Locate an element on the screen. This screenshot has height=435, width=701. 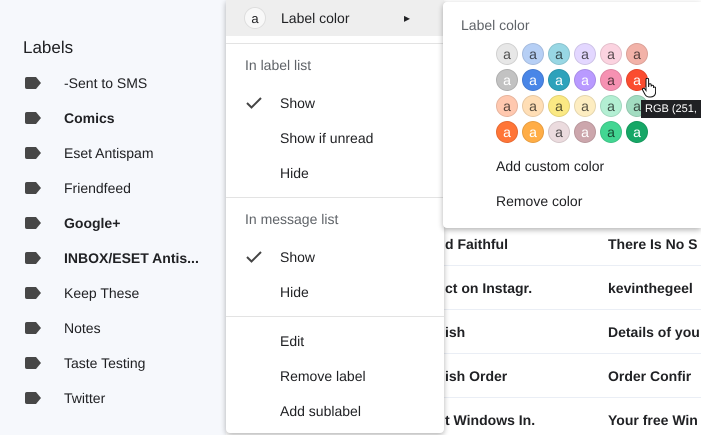
menu-item: Edit is located at coordinates (335, 340).